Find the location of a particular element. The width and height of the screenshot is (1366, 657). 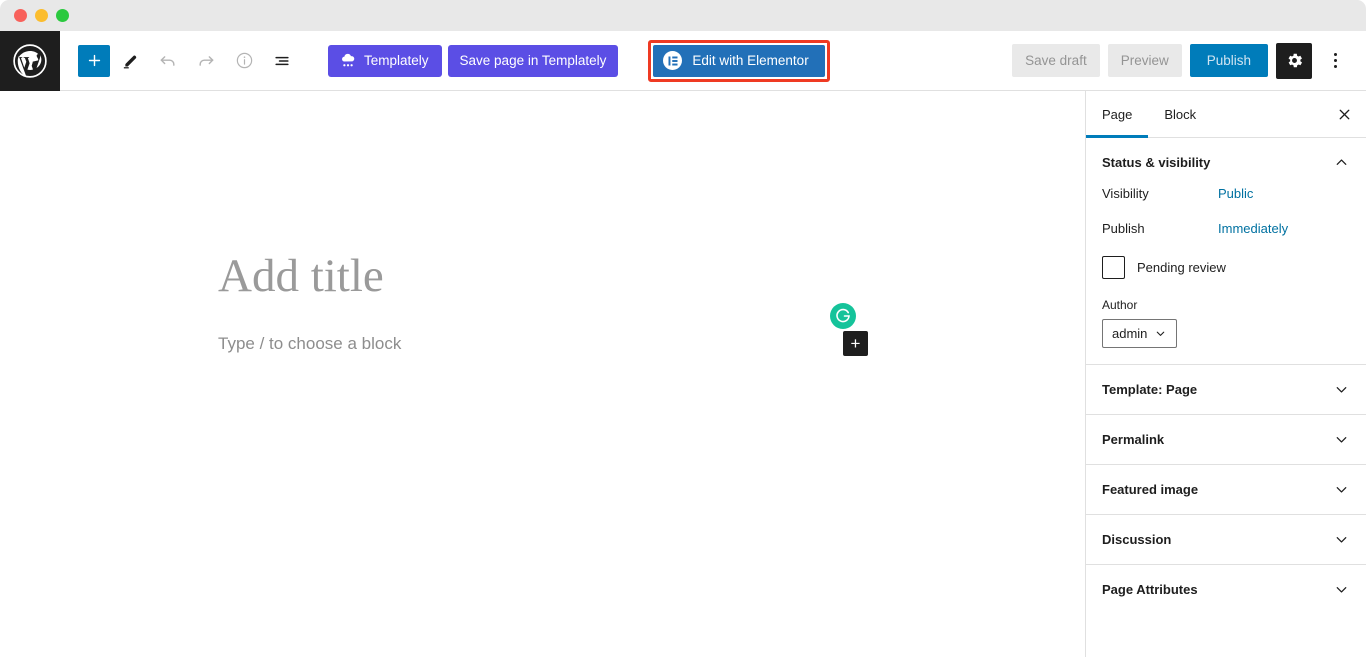

post-title-input: Add title is located at coordinates (301, 276).